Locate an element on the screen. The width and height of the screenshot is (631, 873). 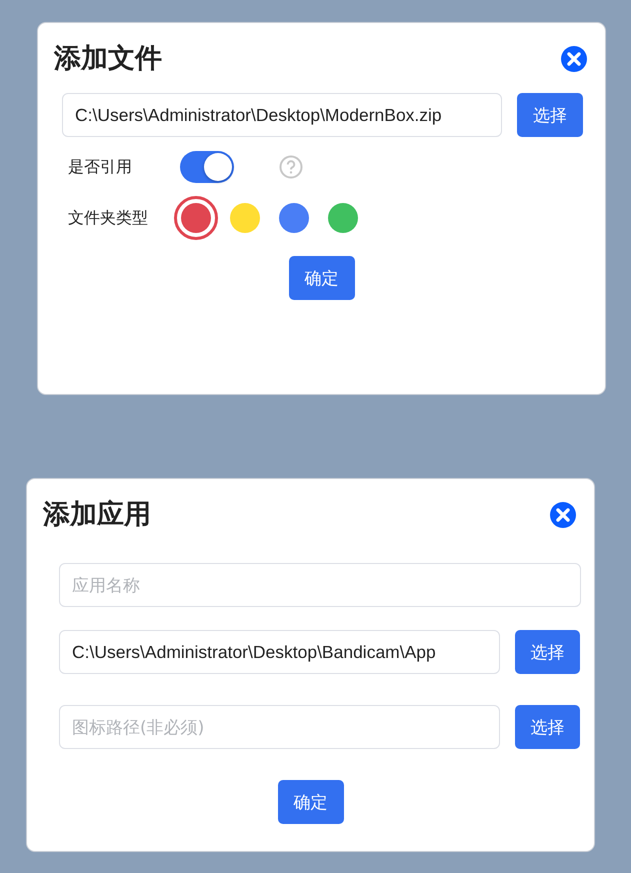
app-name-field: 应用名称 is located at coordinates (320, 585).